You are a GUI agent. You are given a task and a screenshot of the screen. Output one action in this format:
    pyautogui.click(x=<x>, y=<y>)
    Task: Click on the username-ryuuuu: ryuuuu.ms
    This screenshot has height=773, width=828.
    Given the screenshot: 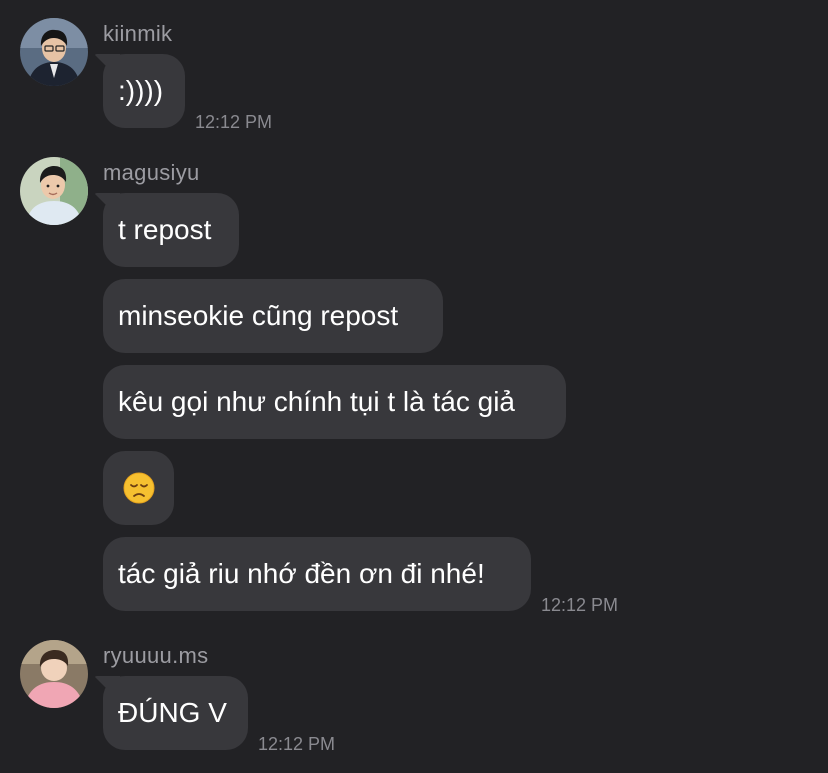 What is the action you would take?
    pyautogui.click(x=155, y=656)
    